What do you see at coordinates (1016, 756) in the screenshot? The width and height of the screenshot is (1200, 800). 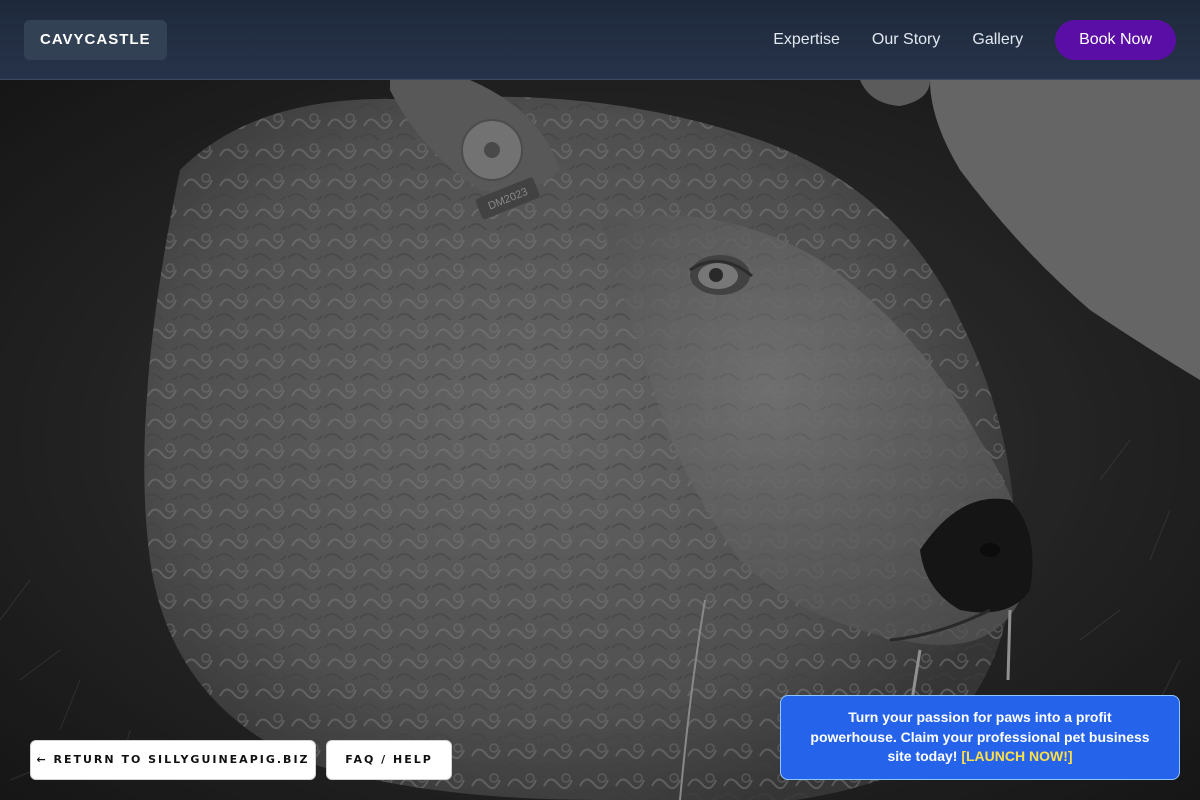 I see `launch-now-link: [LAUNCH NOW!]` at bounding box center [1016, 756].